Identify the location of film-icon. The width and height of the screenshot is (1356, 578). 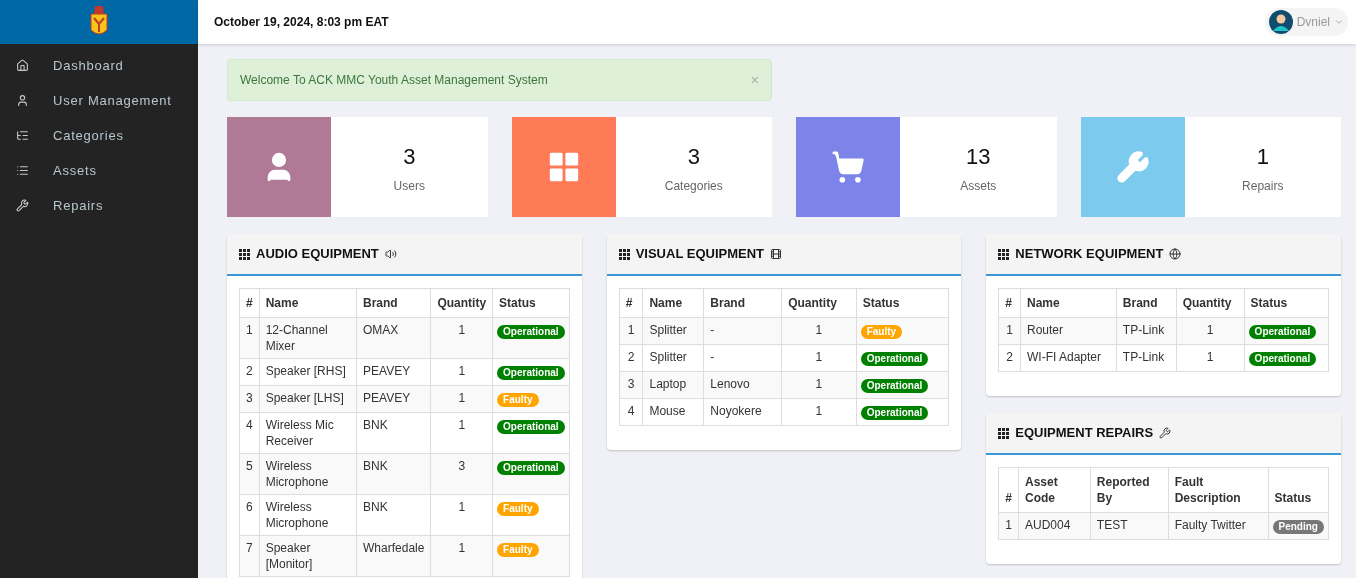
(776, 254).